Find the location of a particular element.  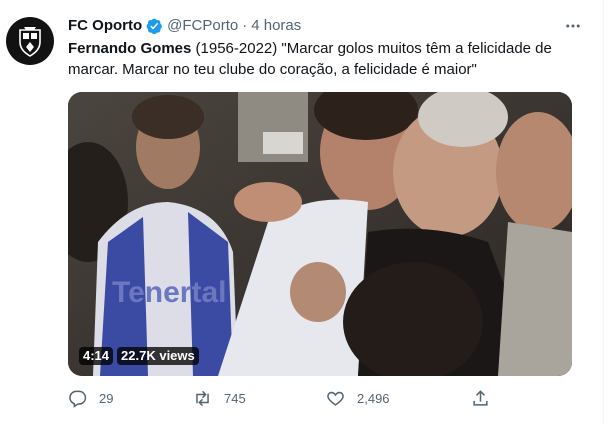

tweet-header: FC Oporto @FCPorto · 4 horas is located at coordinates (315, 26).